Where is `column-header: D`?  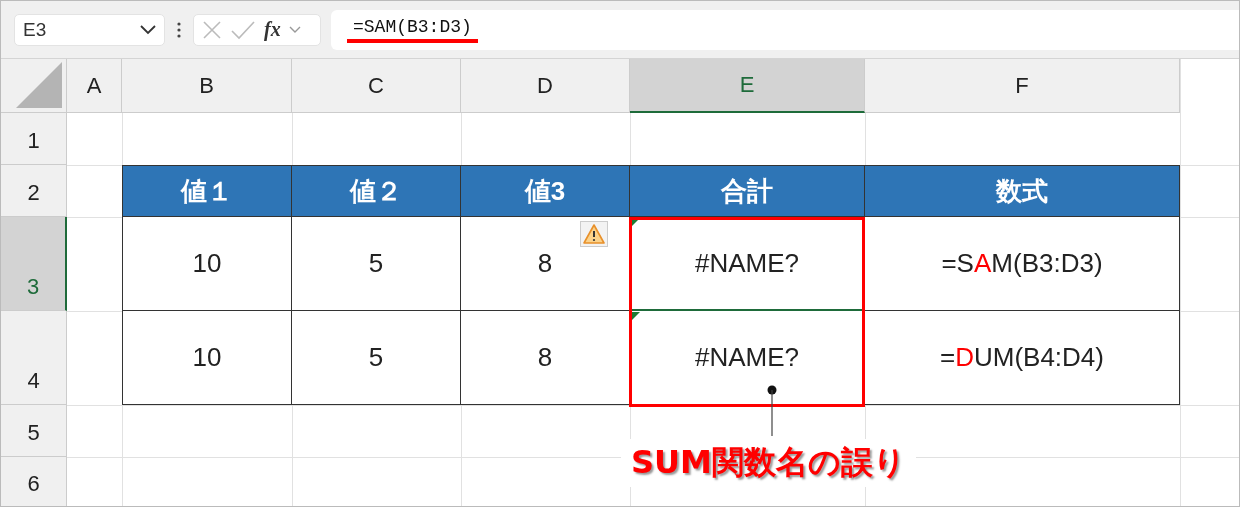 column-header: D is located at coordinates (545, 86).